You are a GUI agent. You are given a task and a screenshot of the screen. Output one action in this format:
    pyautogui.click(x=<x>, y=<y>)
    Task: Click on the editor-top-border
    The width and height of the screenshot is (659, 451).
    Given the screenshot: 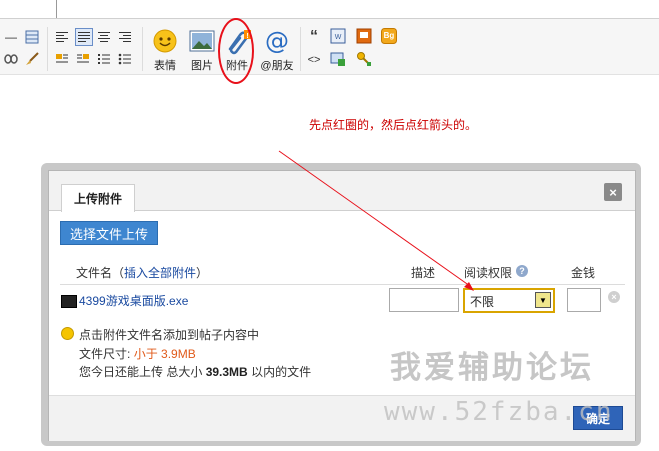 What is the action you would take?
    pyautogui.click(x=28, y=9)
    